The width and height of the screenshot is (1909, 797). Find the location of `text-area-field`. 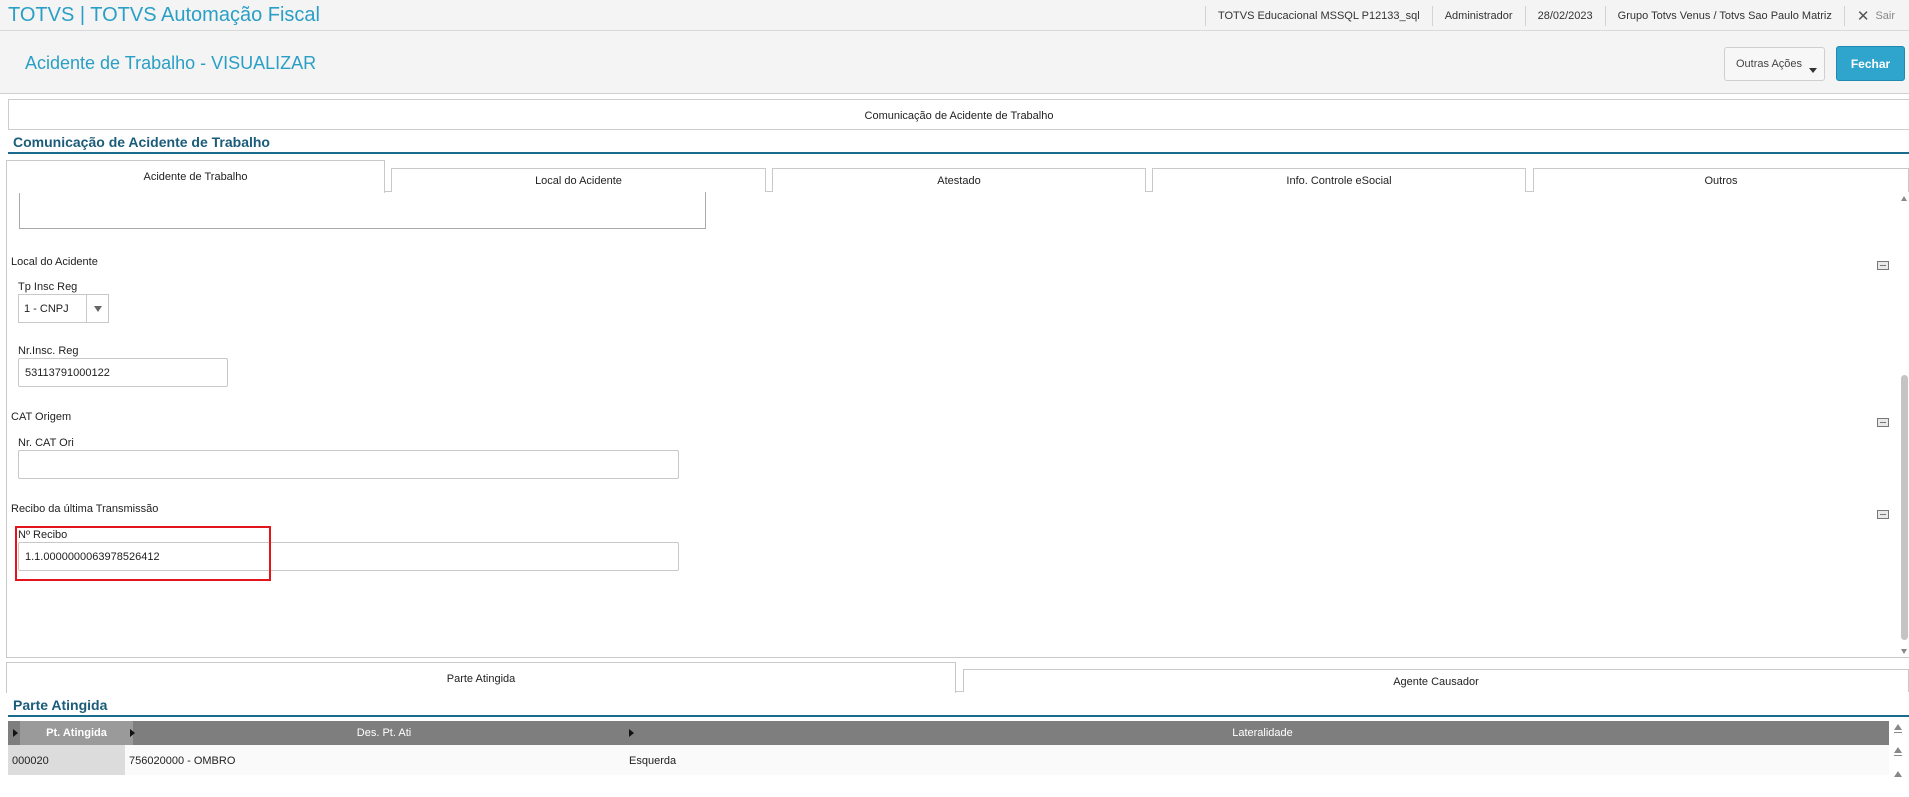

text-area-field is located at coordinates (362, 210).